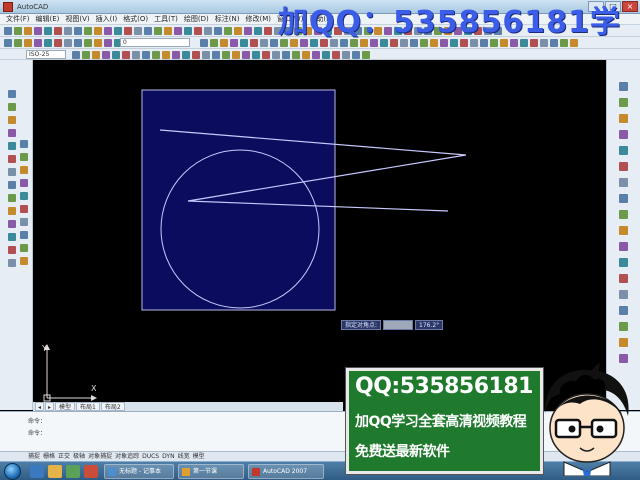 This screenshot has width=640, height=480. What do you see at coordinates (34, 456) in the screenshot?
I see `status-snap: 捕捉` at bounding box center [34, 456].